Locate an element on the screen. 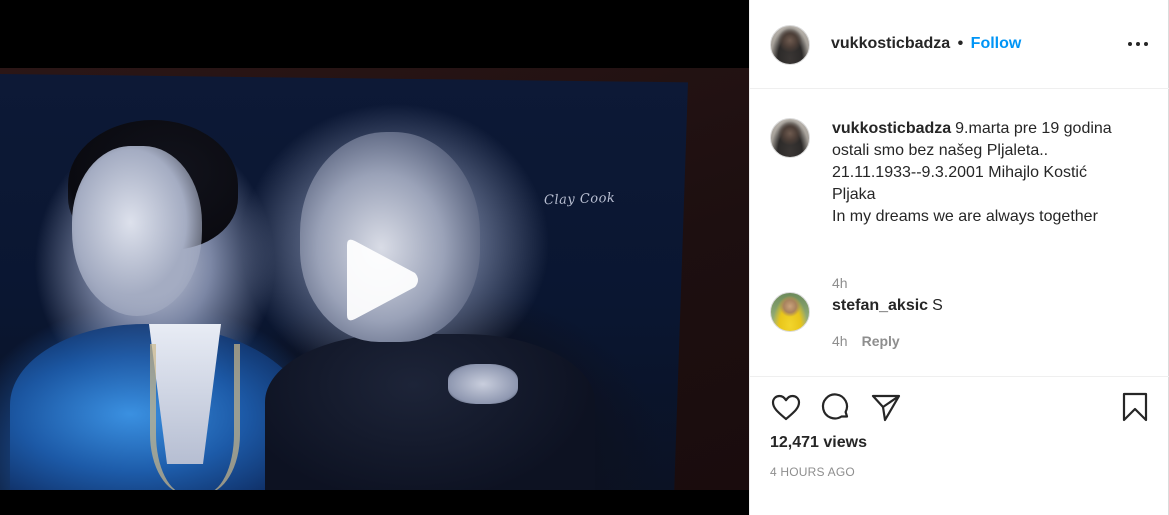  post-author: vukkosticbadza • Follow is located at coordinates (926, 44).